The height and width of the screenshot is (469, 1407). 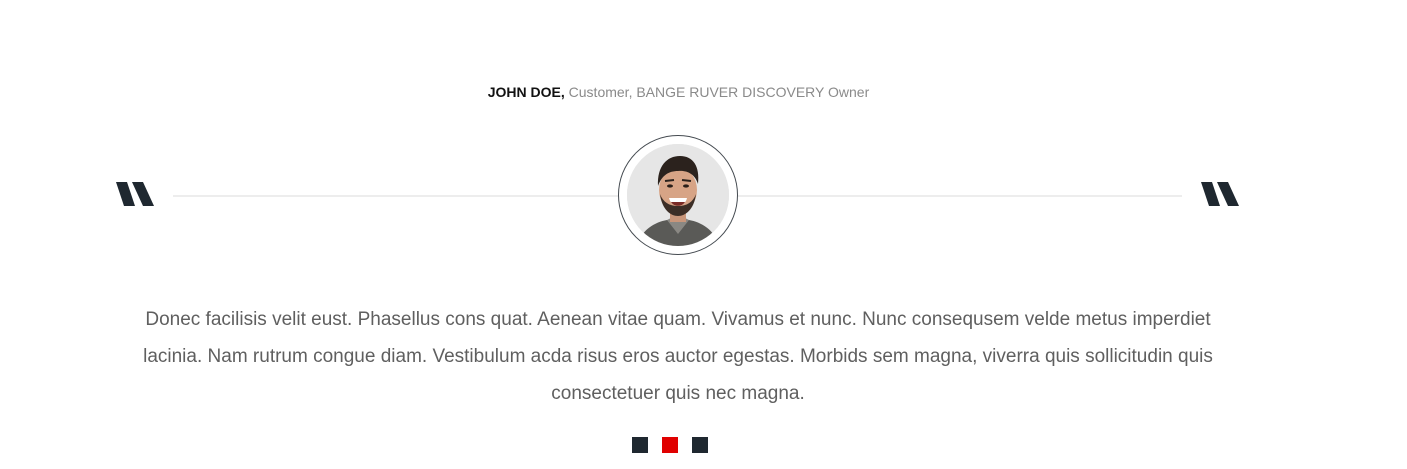 I want to click on customer-avatar, so click(x=678, y=195).